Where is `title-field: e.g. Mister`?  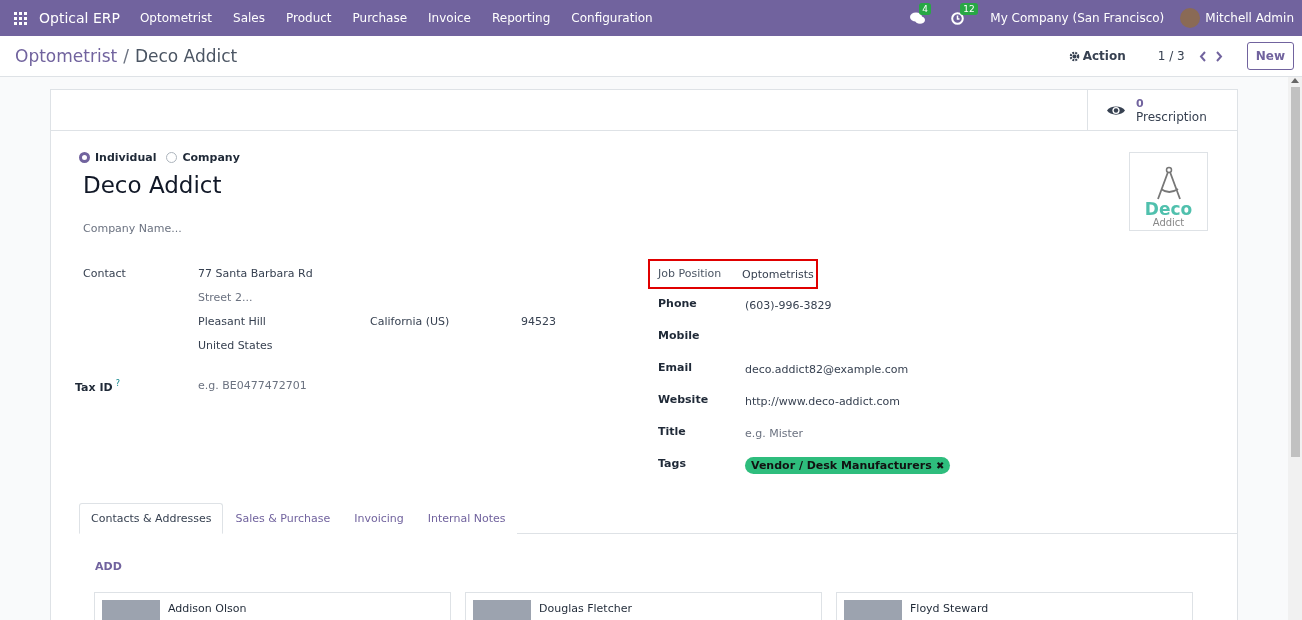 title-field: e.g. Mister is located at coordinates (805, 433).